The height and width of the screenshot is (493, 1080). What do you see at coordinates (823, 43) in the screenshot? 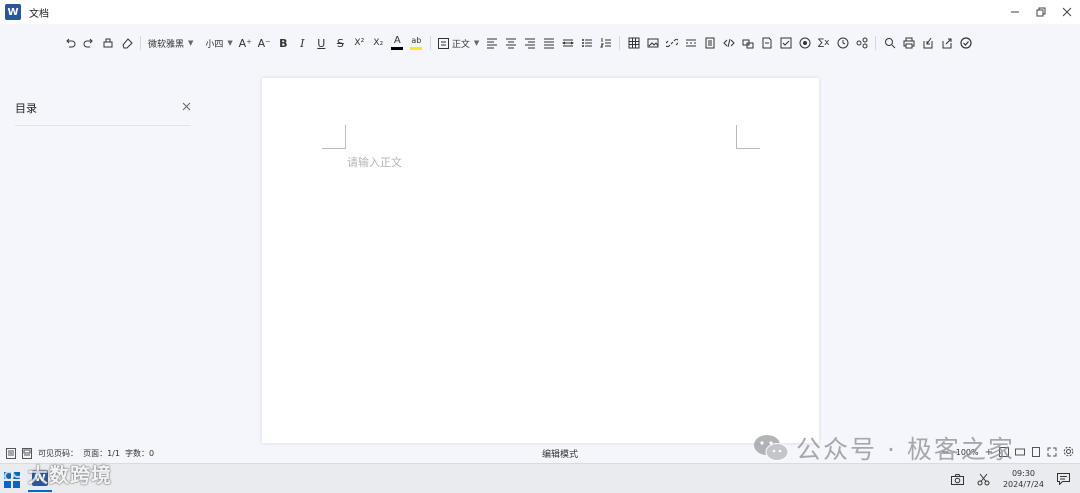
I see `formula-button: ∑x` at bounding box center [823, 43].